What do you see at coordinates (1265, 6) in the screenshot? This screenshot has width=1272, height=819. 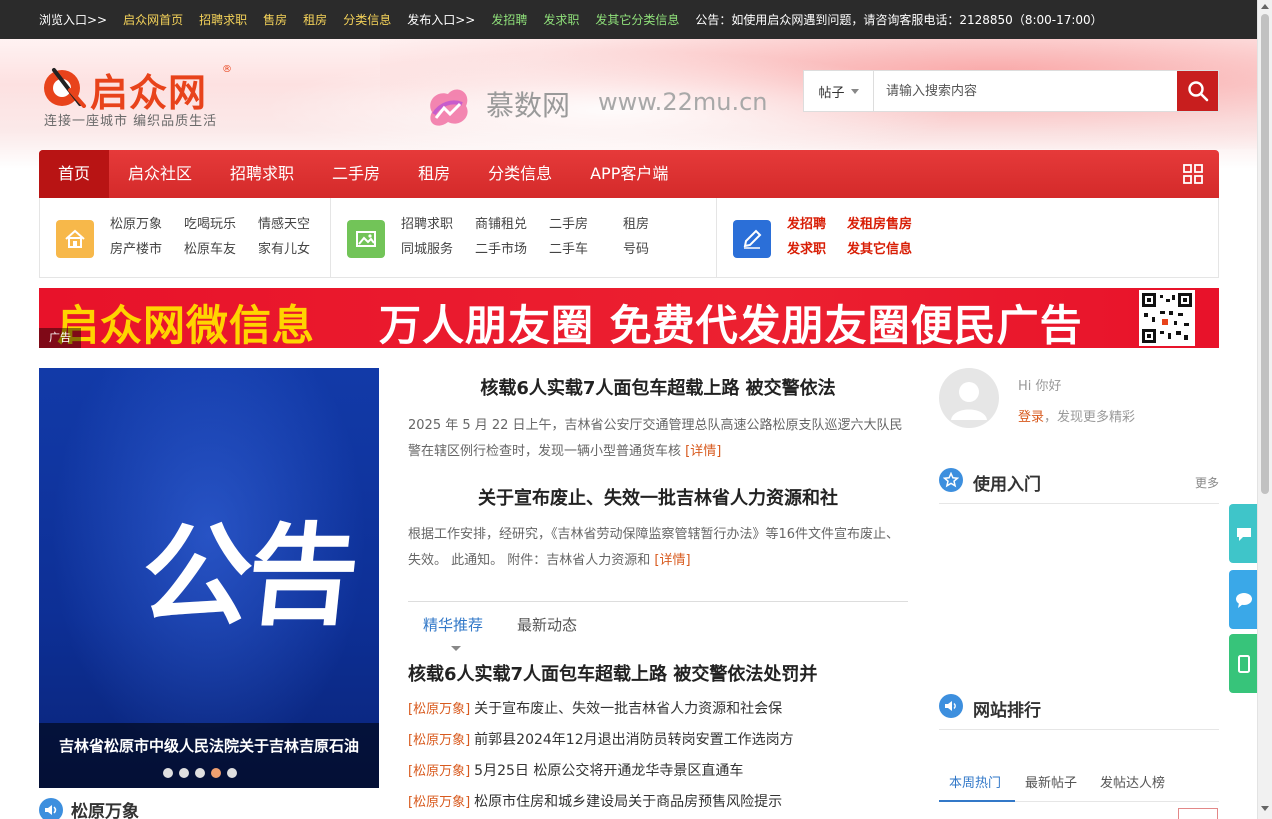 I see `scroll-up-arrow-icon` at bounding box center [1265, 6].